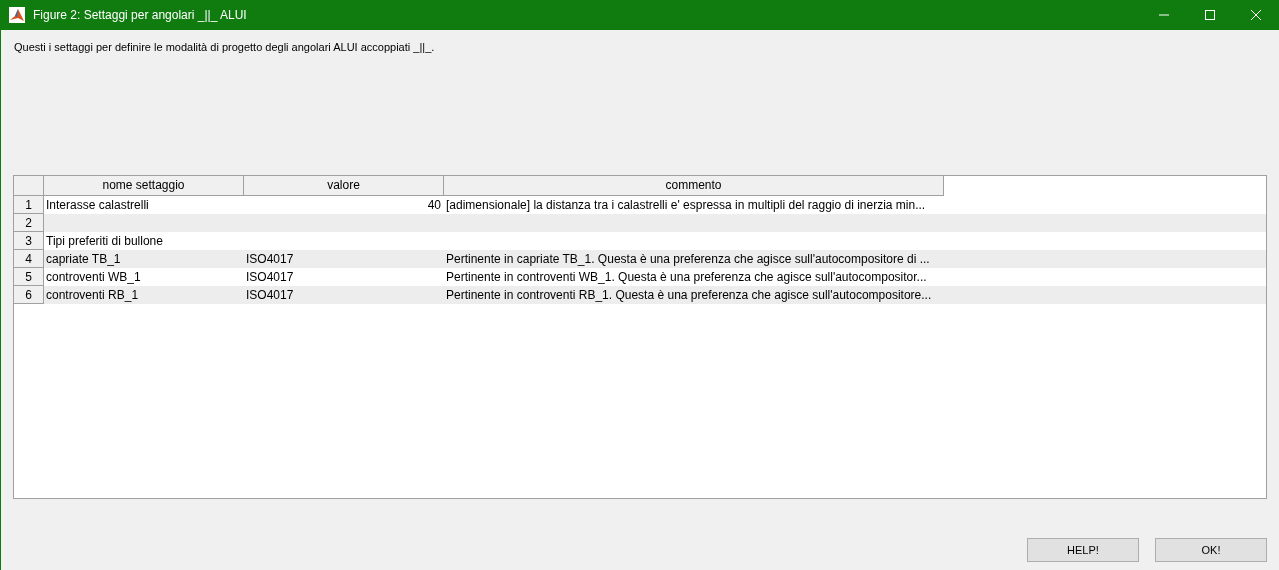  I want to click on close-icon, so click(1256, 15).